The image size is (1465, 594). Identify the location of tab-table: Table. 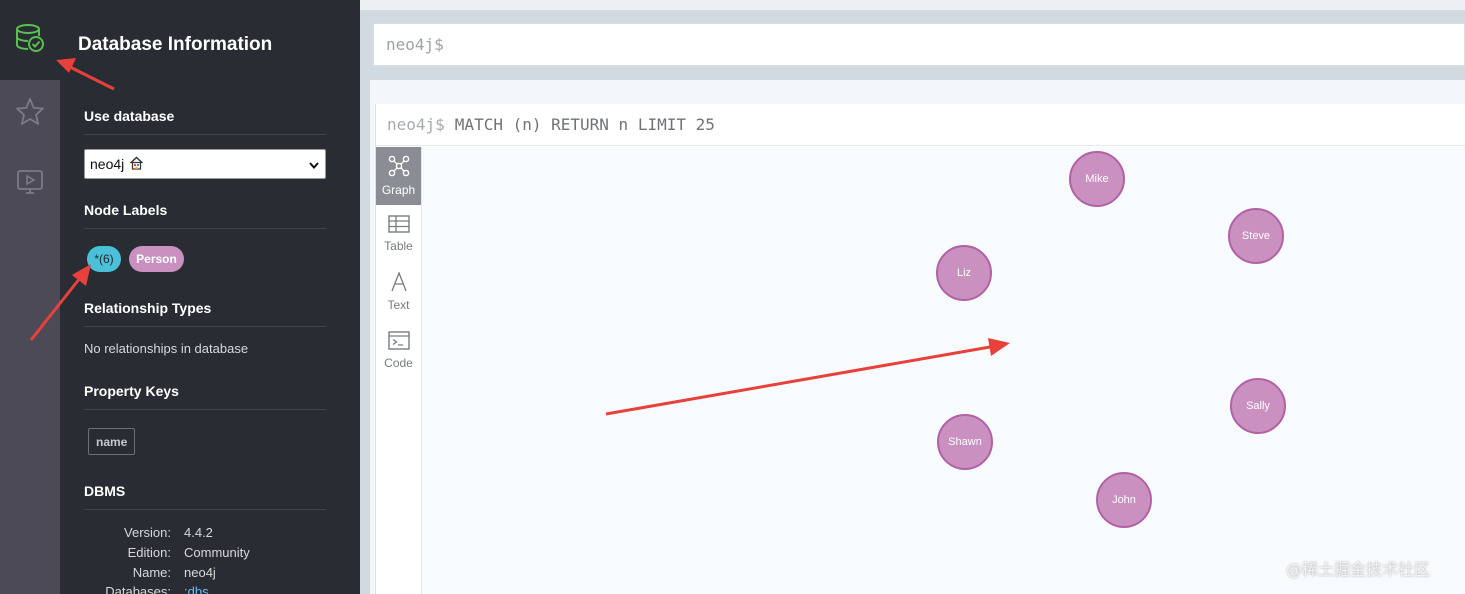
(398, 234).